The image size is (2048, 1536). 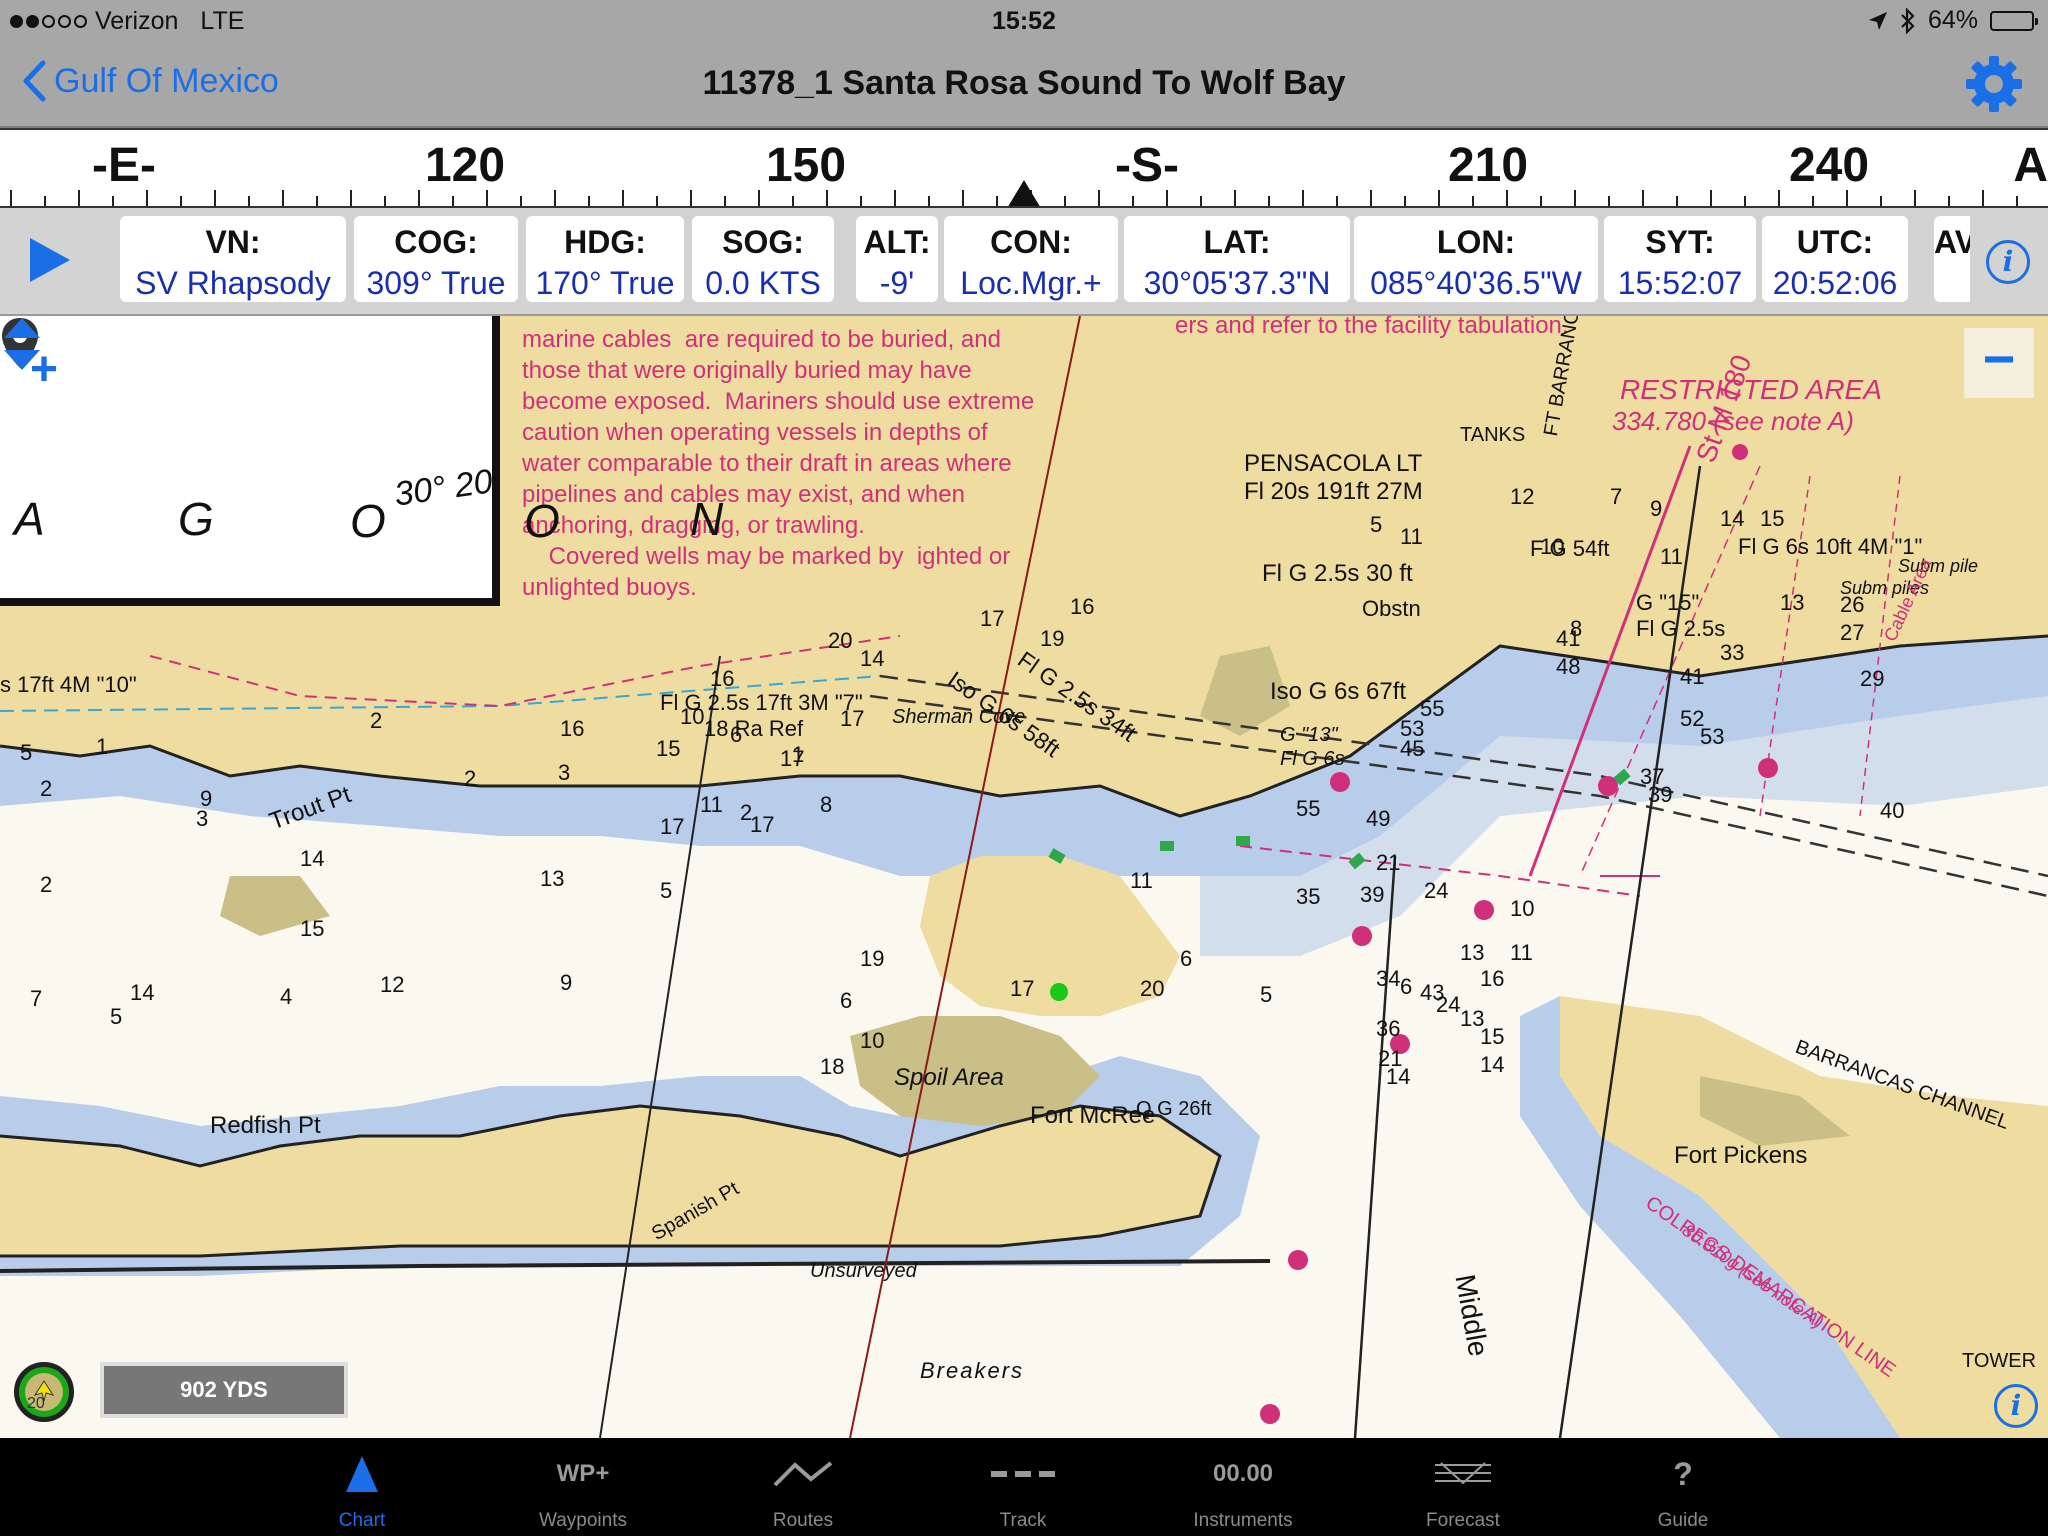 I want to click on instrument-lat: LAT: 30°05'37.3"N, so click(x=1237, y=259).